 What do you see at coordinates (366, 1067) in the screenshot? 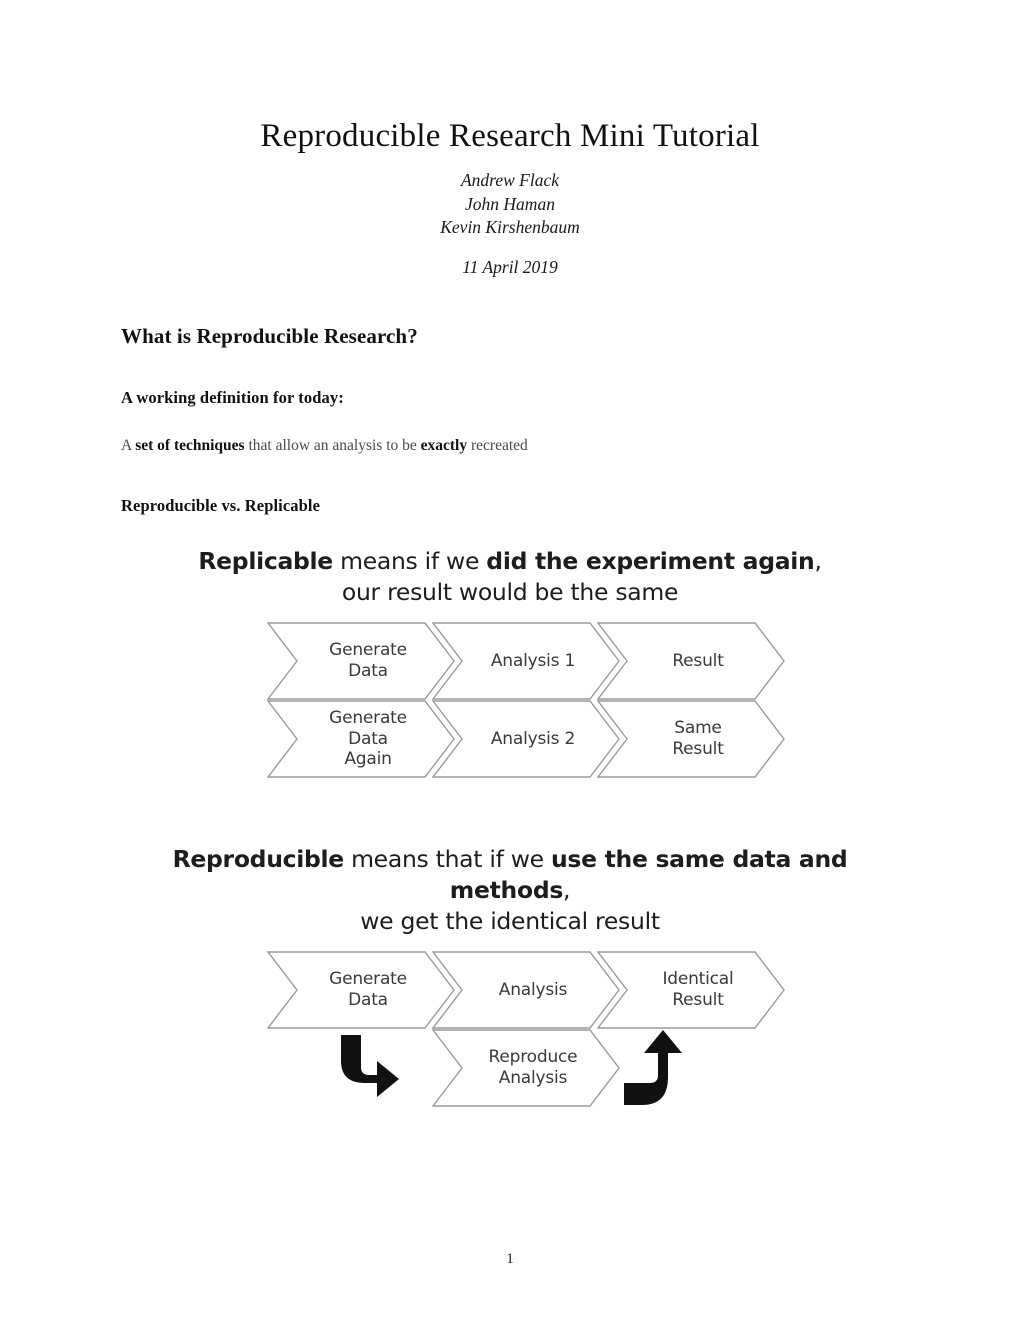
I see `down-right-elbow-arrow-icon` at bounding box center [366, 1067].